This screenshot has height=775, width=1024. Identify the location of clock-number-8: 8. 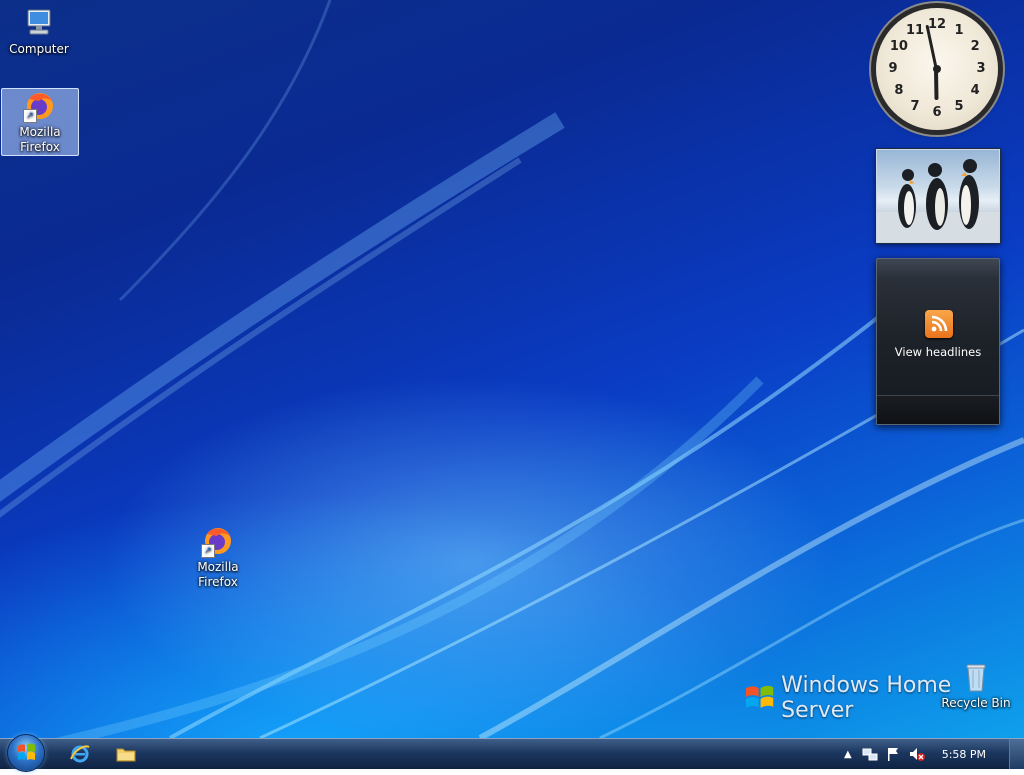
(899, 90).